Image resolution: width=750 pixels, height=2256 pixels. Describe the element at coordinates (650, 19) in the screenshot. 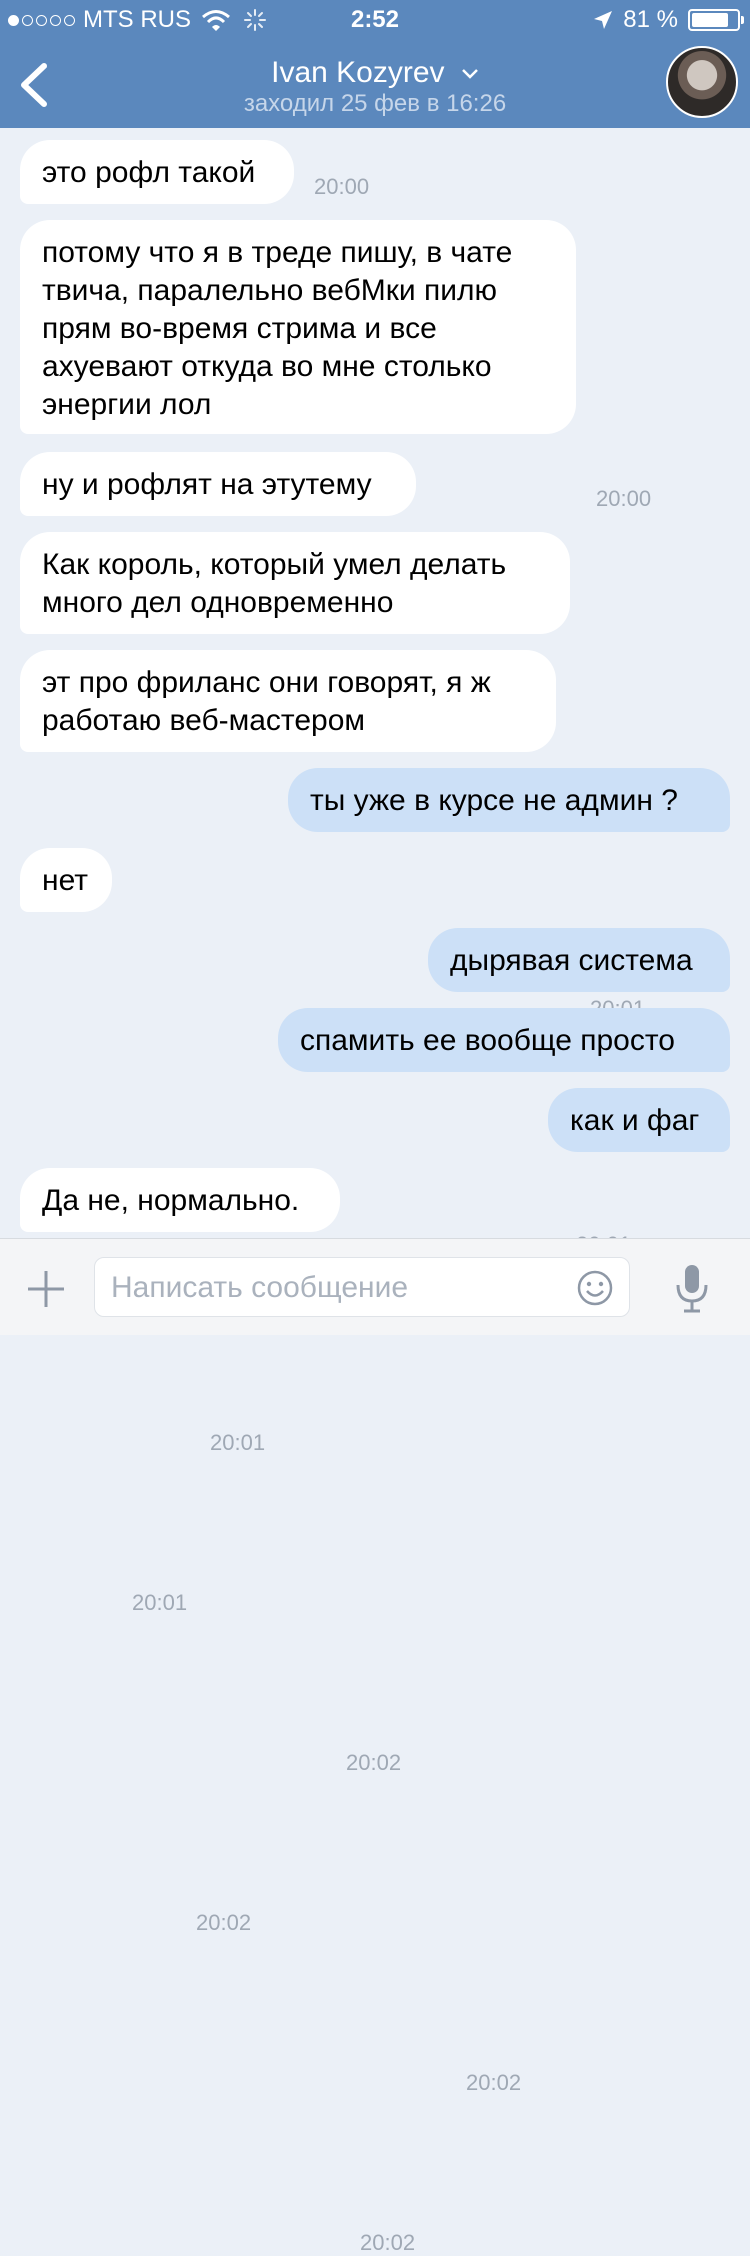

I see `battery-percent: 81 %` at that location.